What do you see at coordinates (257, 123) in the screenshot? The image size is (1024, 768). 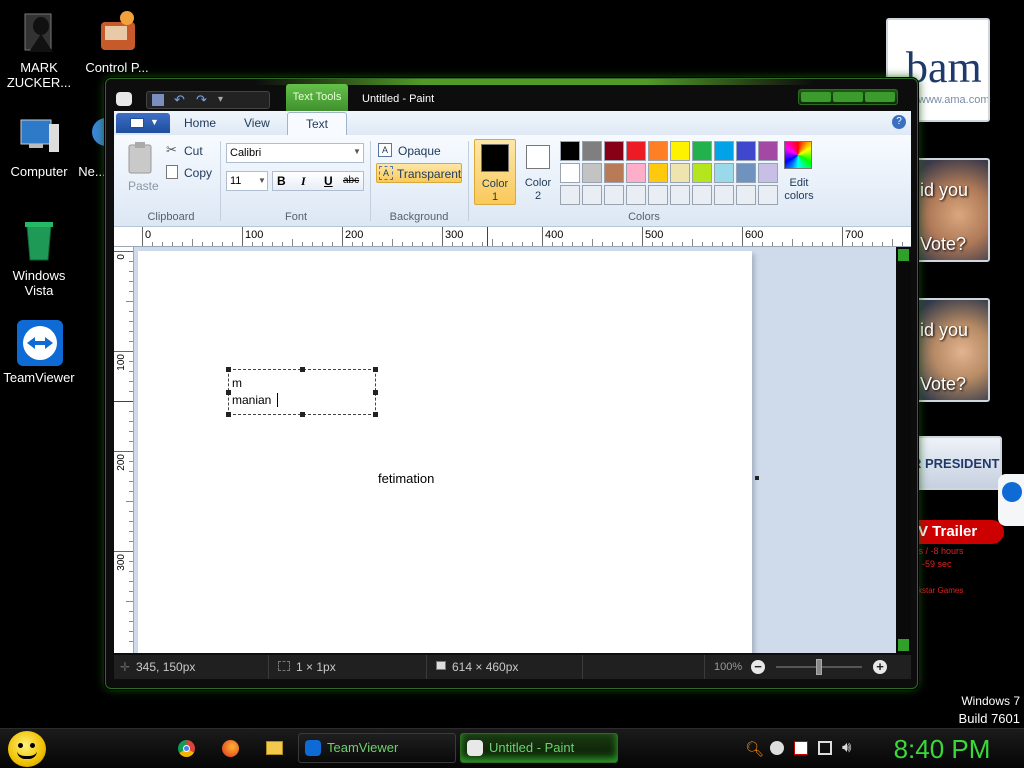 I see `tab-view: View` at bounding box center [257, 123].